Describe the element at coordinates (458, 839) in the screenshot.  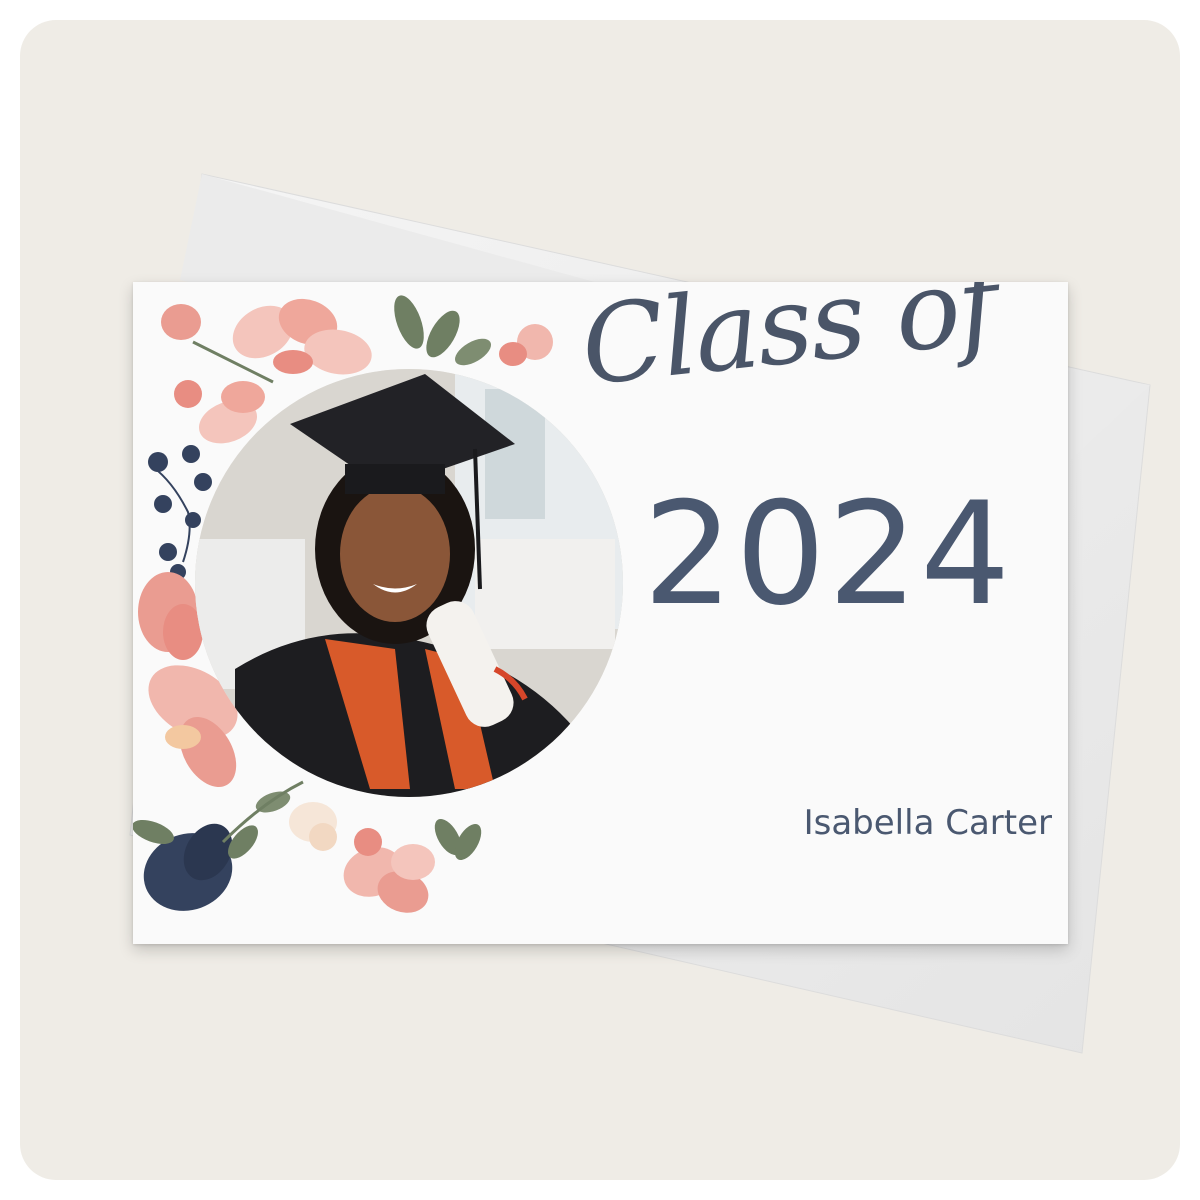
I see `leaf-icon` at that location.